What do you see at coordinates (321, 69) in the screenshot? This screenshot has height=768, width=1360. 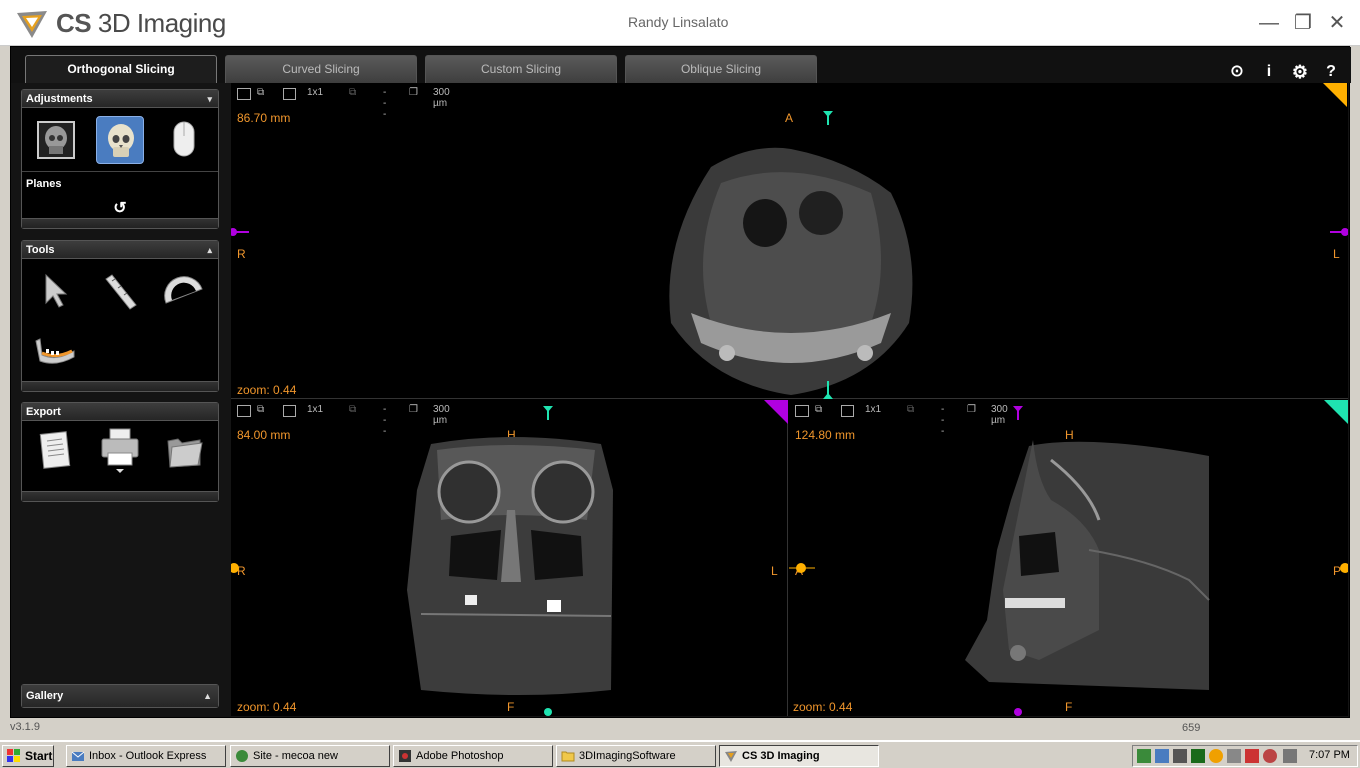 I see `tab-curved-slicing: Curved Slicing` at bounding box center [321, 69].